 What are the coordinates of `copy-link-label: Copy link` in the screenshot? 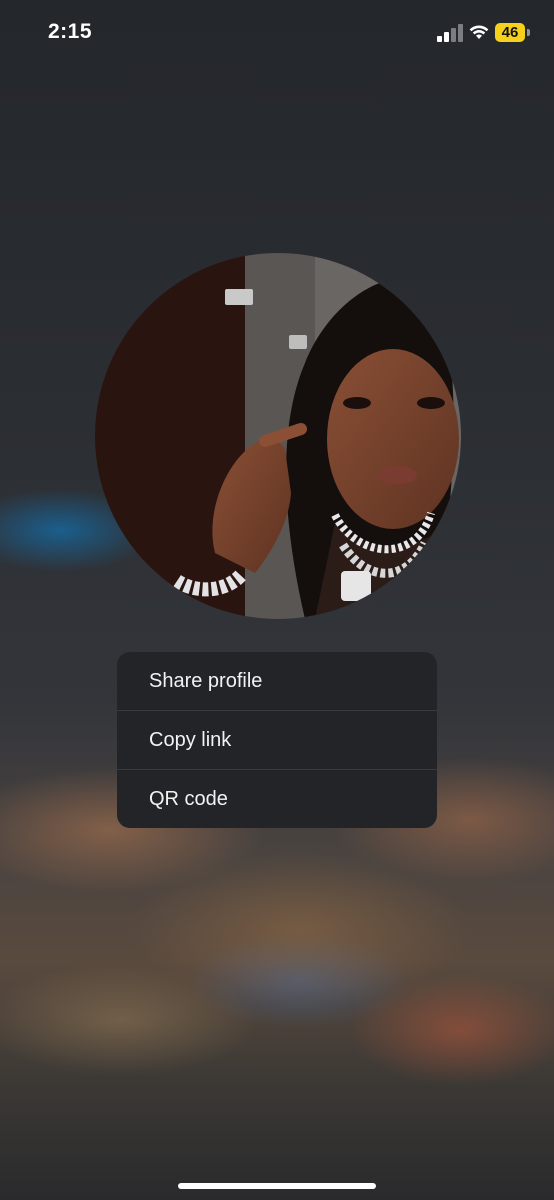 It's located at (190, 739).